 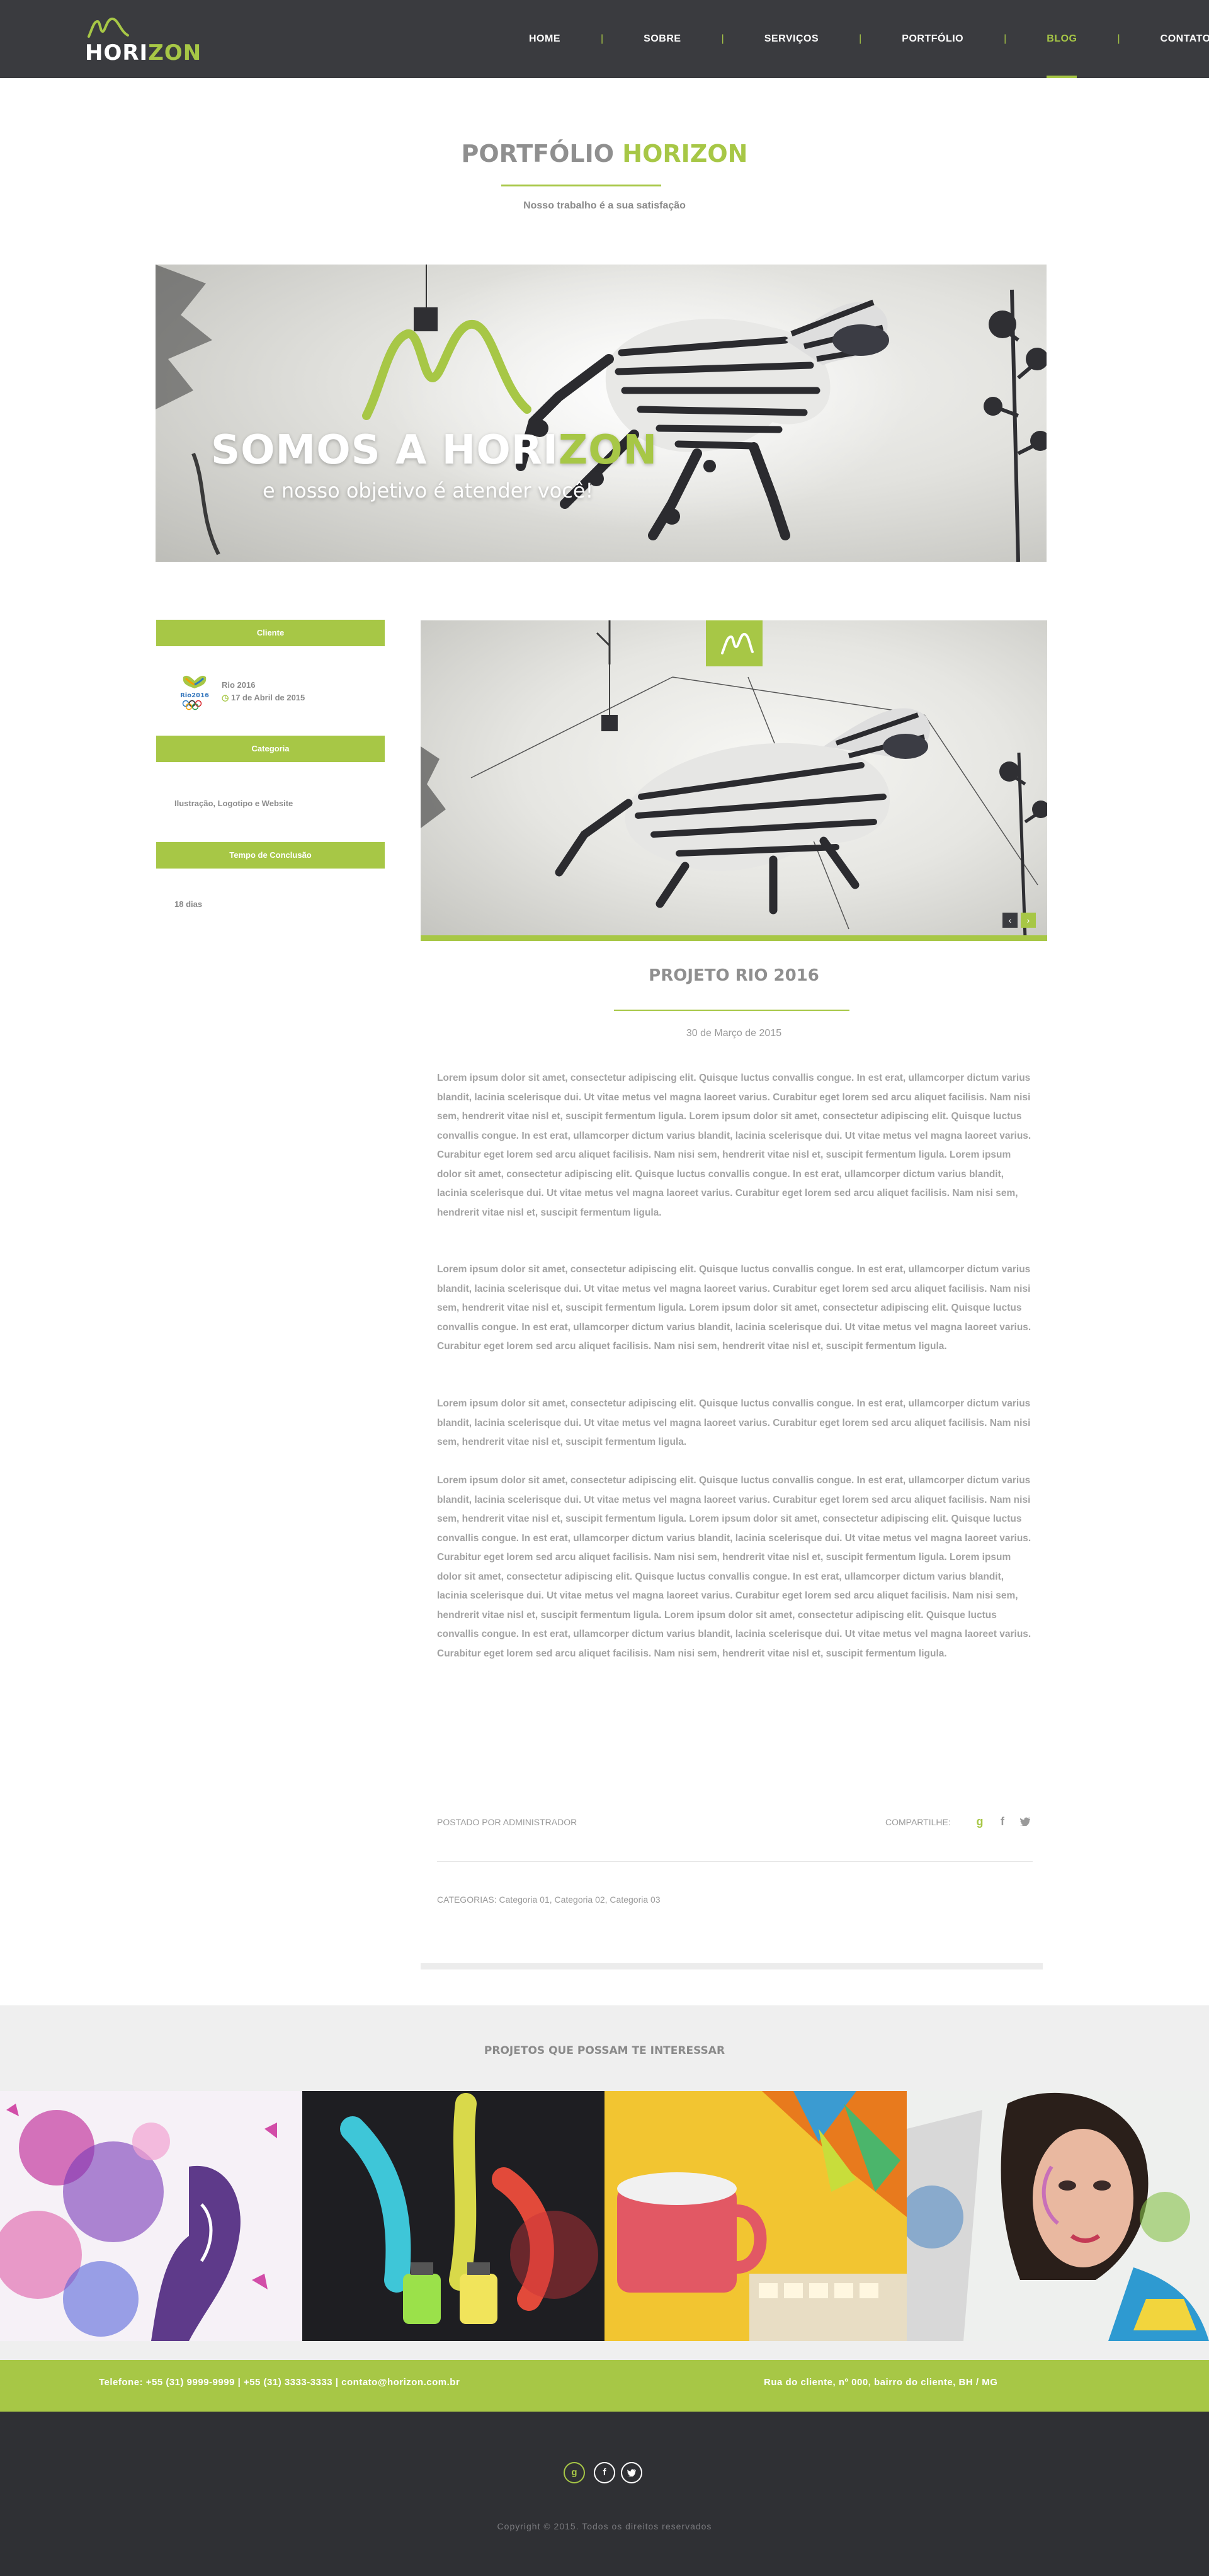 I want to click on slider-artwork, so click(x=734, y=779).